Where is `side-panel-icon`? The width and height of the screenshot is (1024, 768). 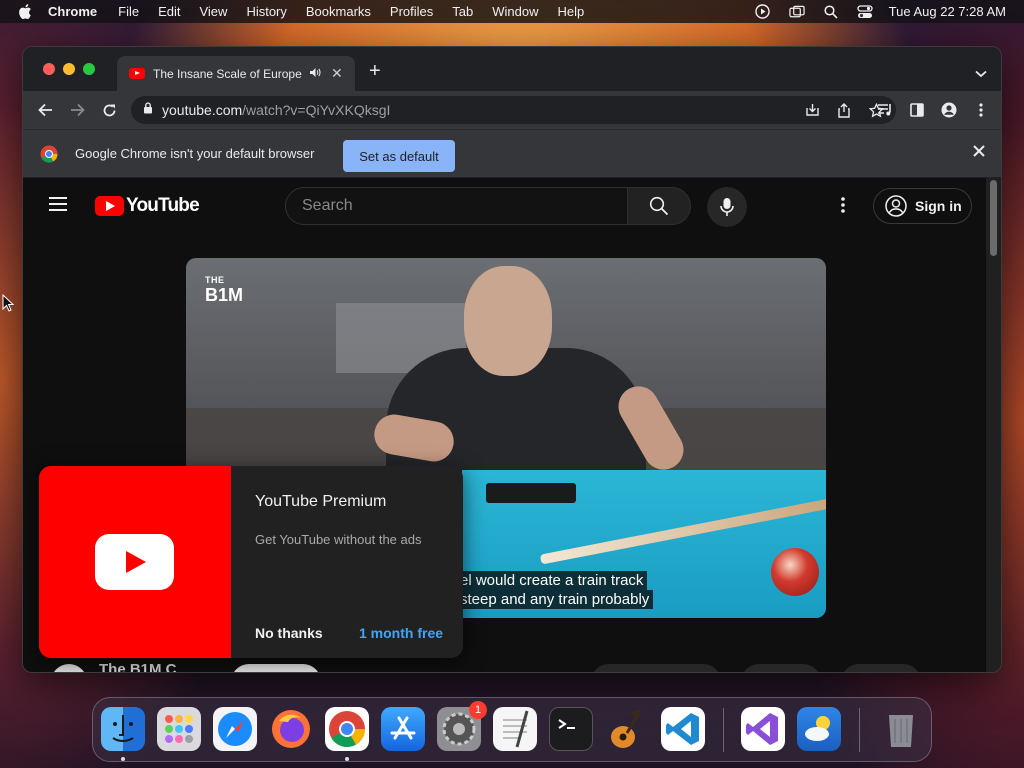
side-panel-icon is located at coordinates (917, 110).